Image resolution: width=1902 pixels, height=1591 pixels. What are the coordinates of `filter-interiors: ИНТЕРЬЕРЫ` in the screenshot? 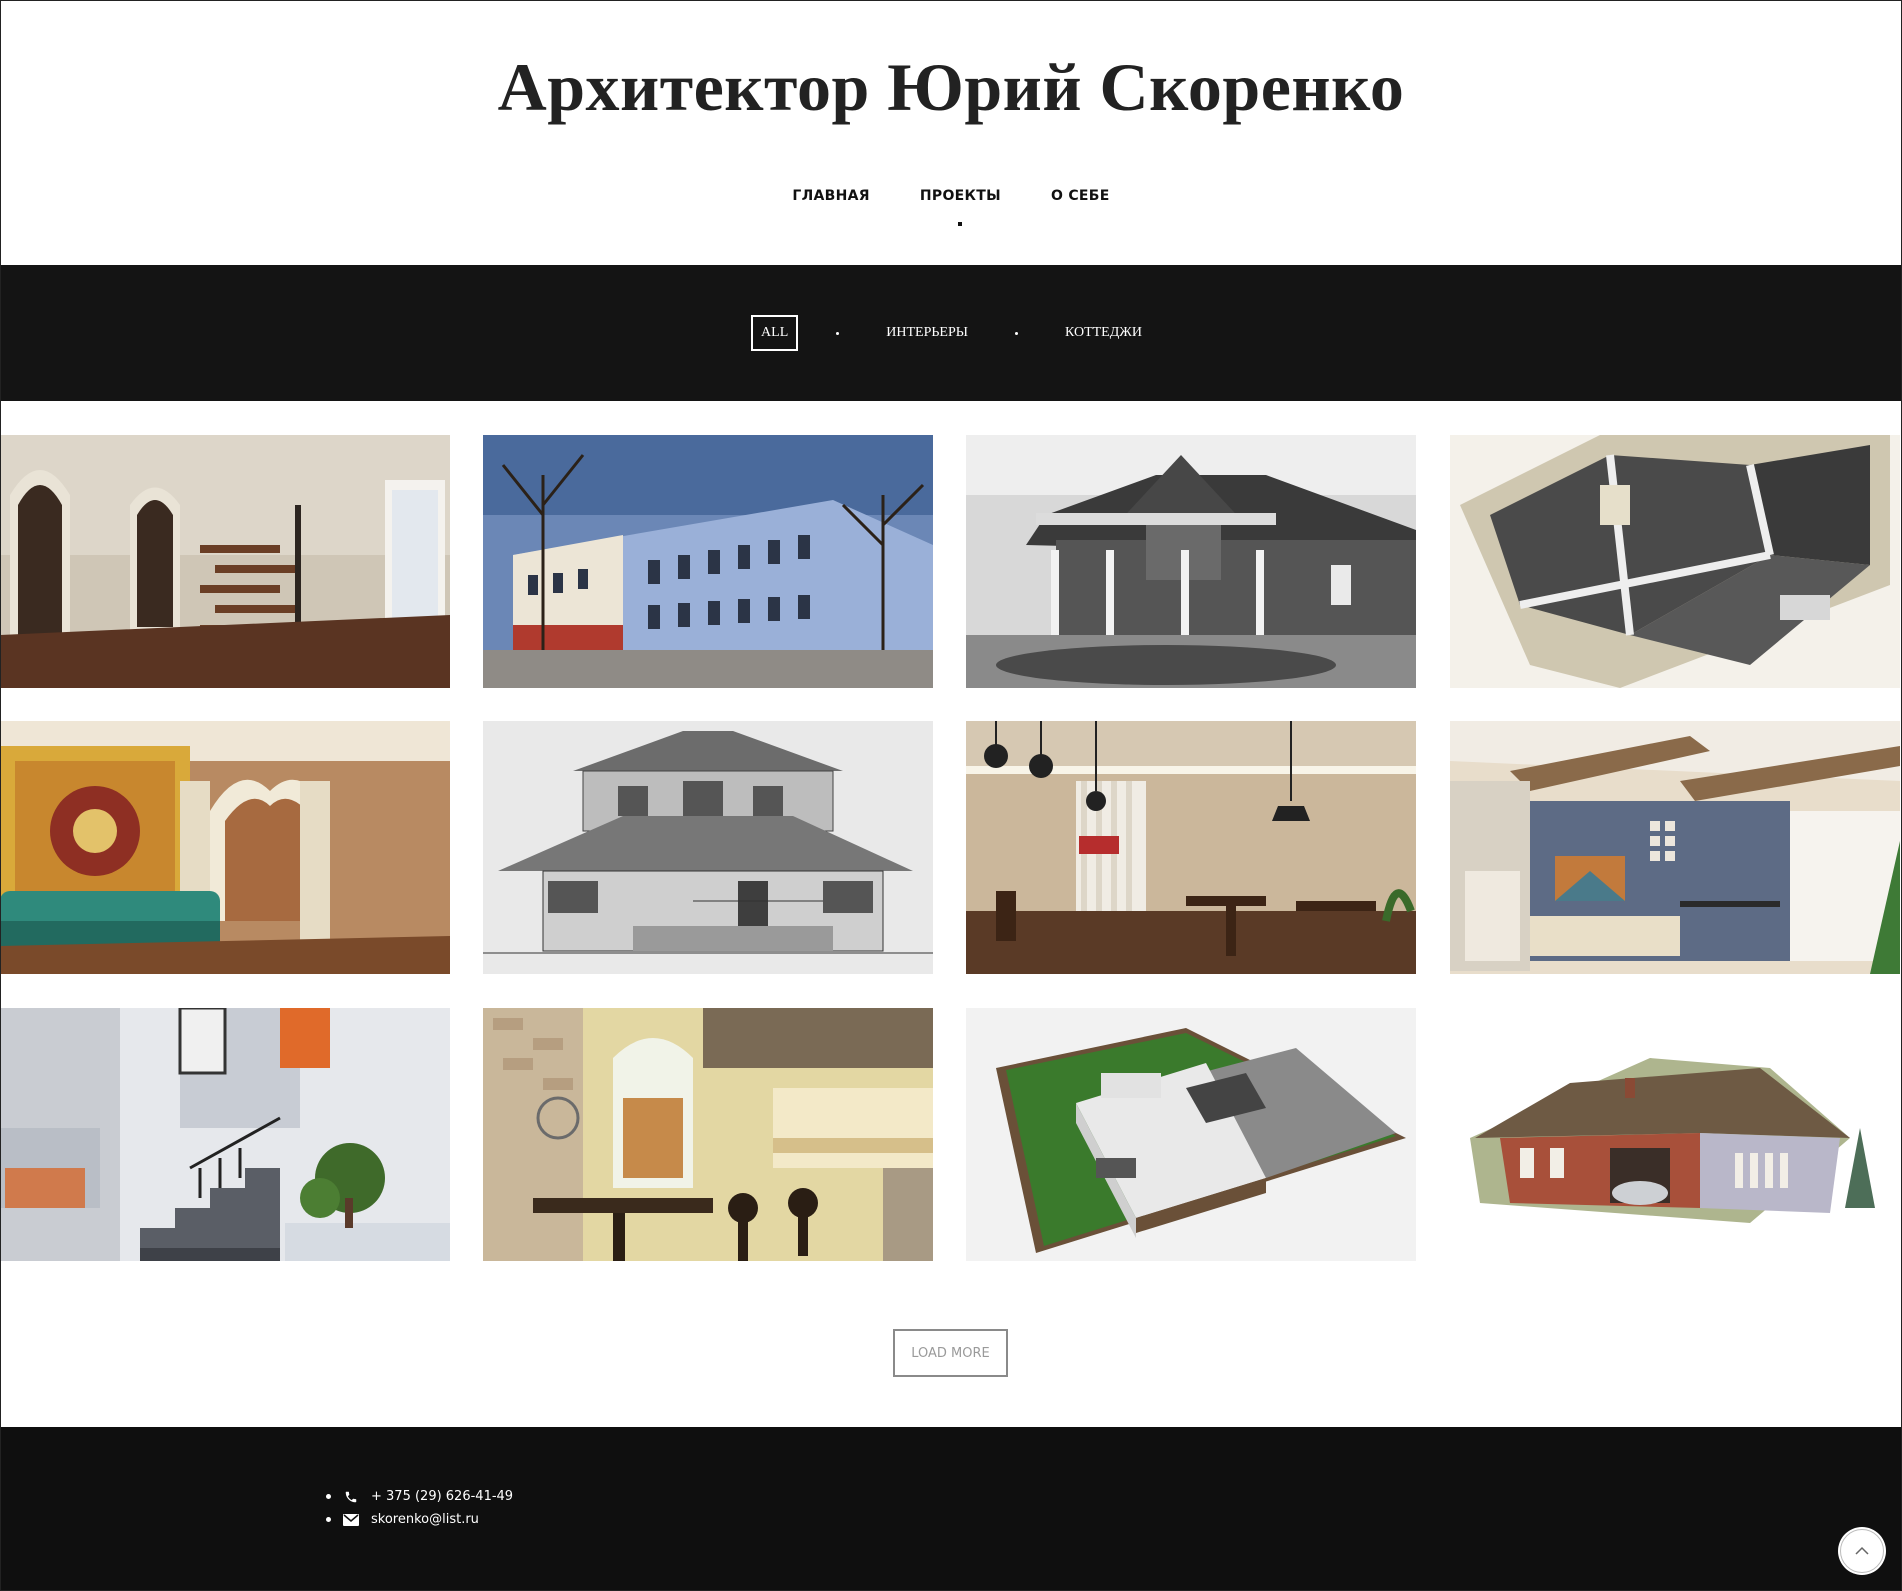 It's located at (927, 333).